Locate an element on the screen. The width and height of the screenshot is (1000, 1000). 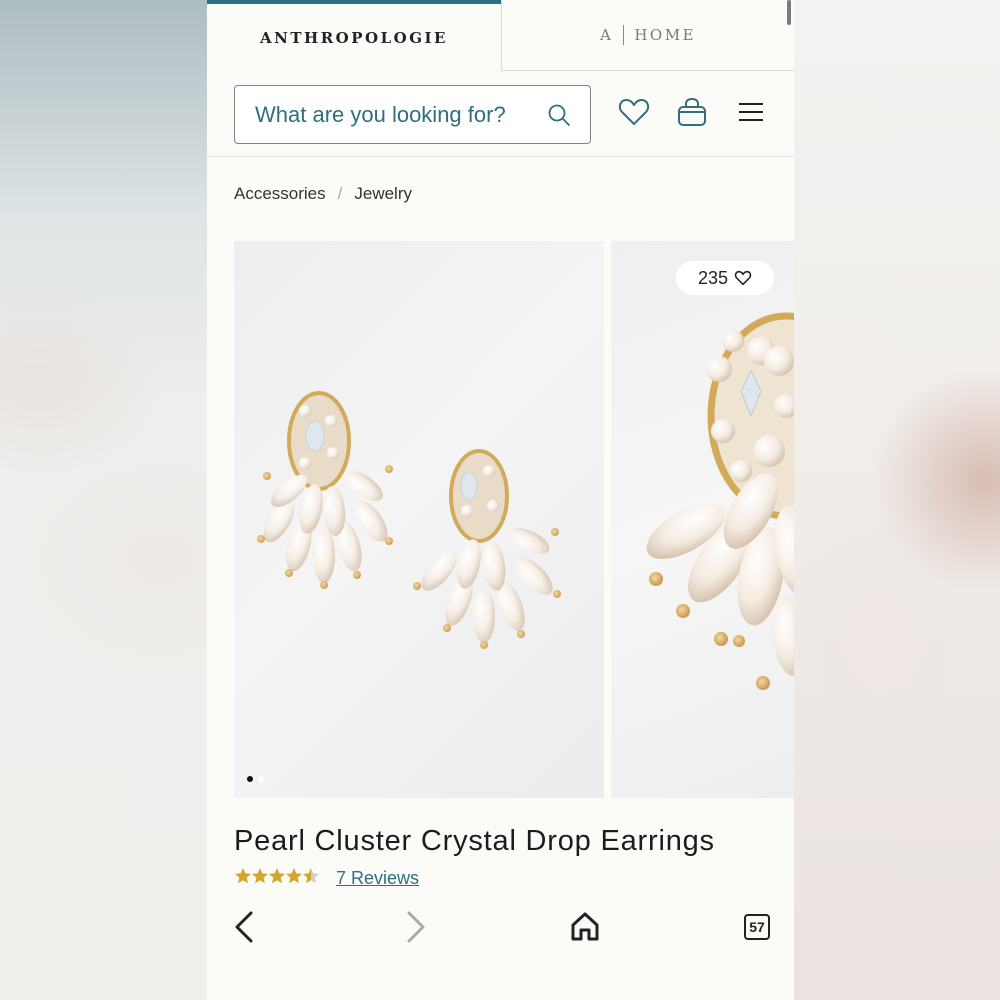
back-arrow-icon is located at coordinates (247, 927).